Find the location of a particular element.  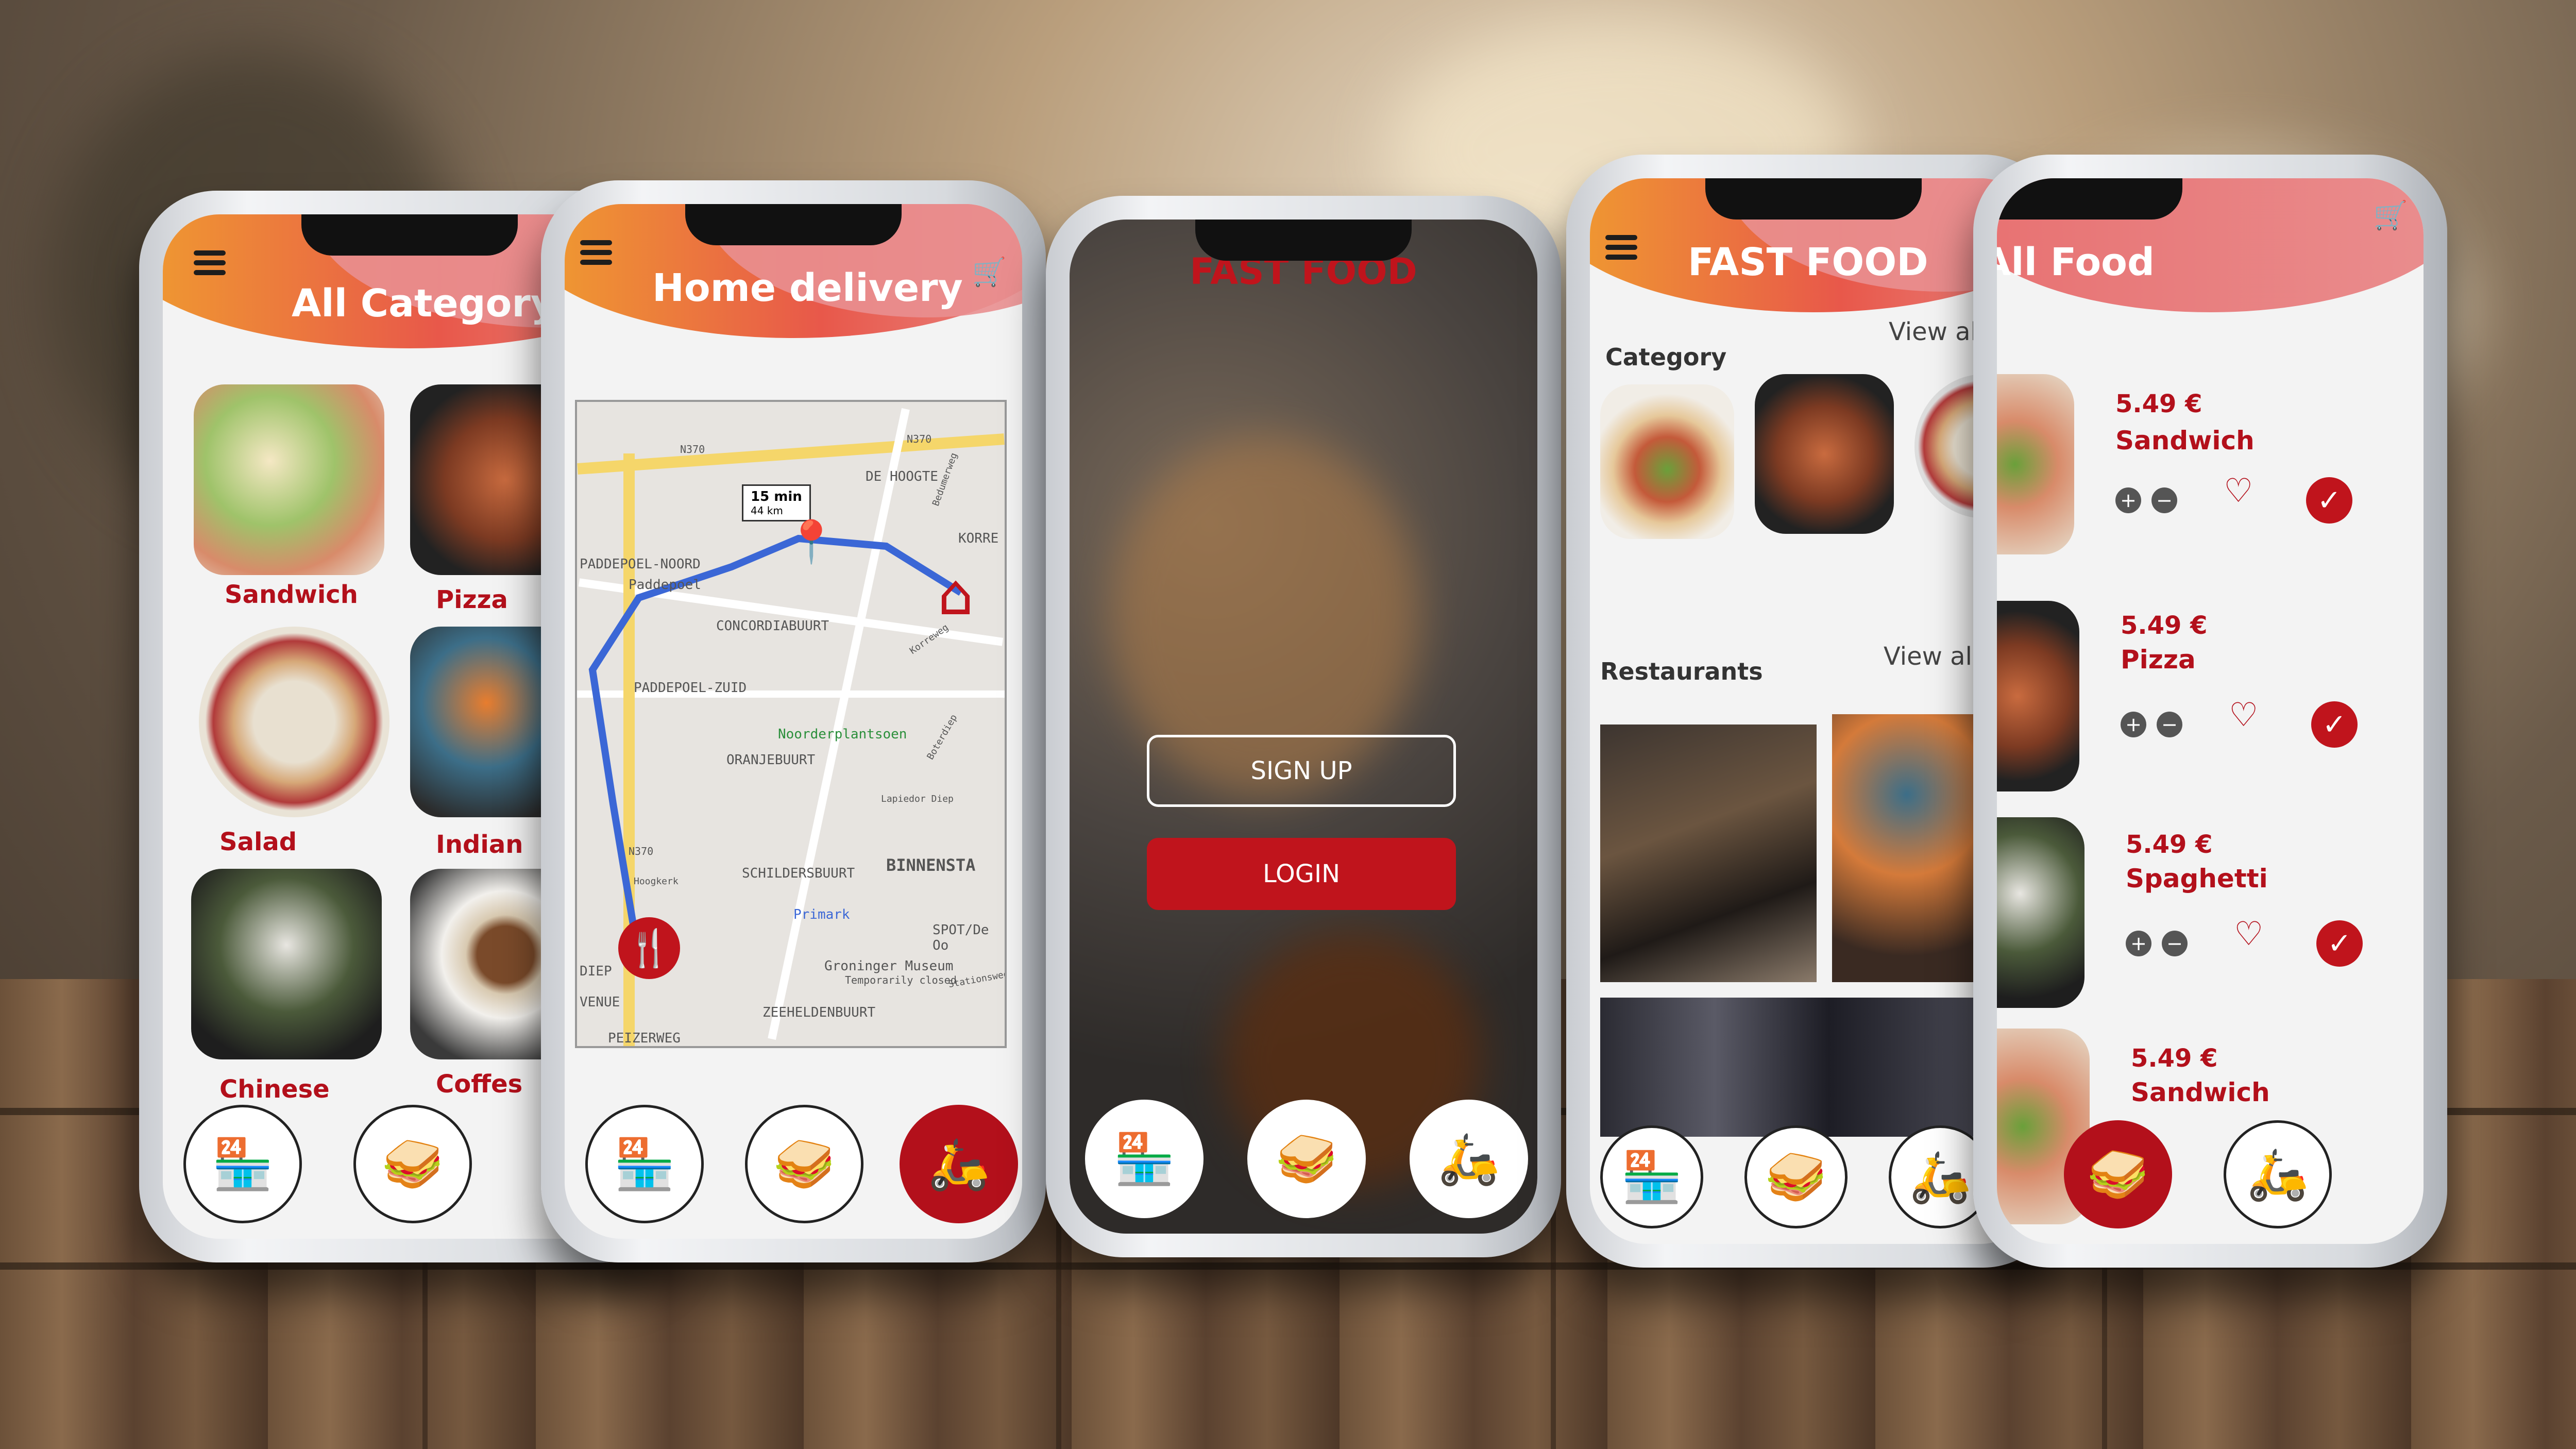

category-label: Pizza is located at coordinates (472, 599).